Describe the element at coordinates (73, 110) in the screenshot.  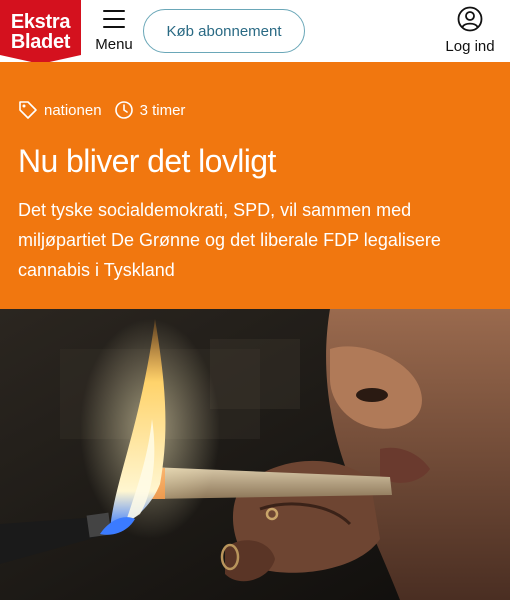
I see `section-tag-link: nationen` at that location.